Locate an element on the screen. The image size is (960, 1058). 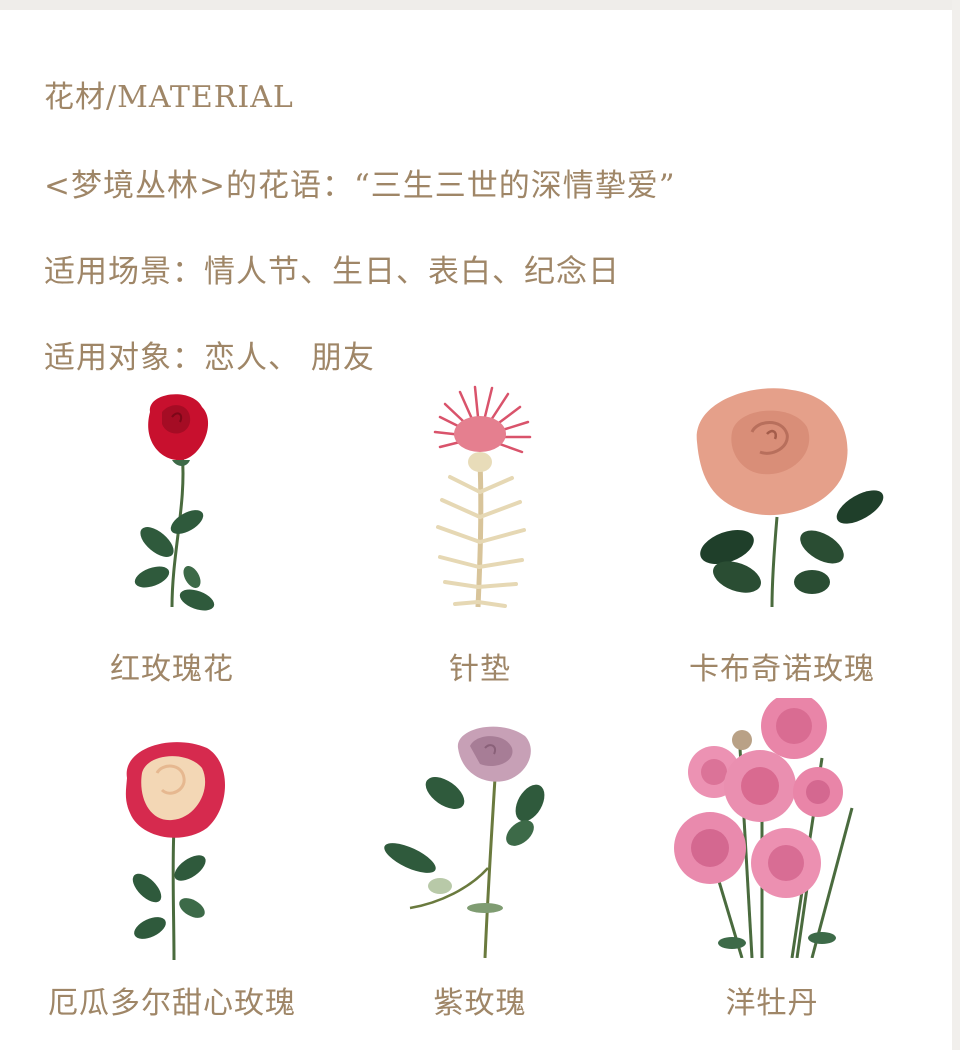
purple-rose-image is located at coordinates (464, 842).